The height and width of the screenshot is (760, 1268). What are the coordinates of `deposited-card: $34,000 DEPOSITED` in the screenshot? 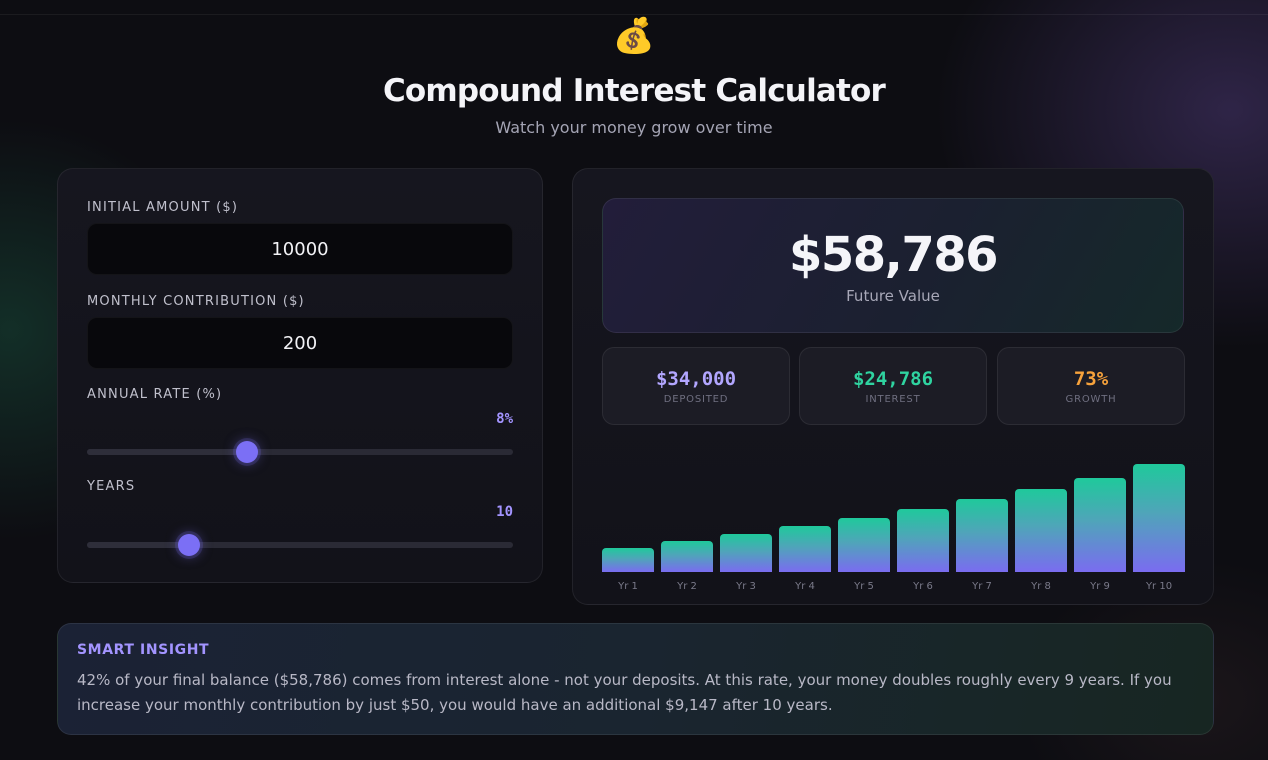 It's located at (696, 386).